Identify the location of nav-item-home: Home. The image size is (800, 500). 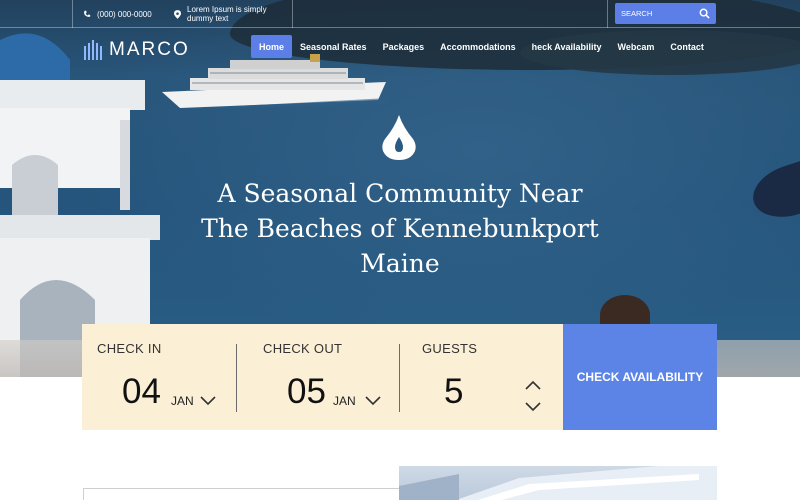
(272, 46).